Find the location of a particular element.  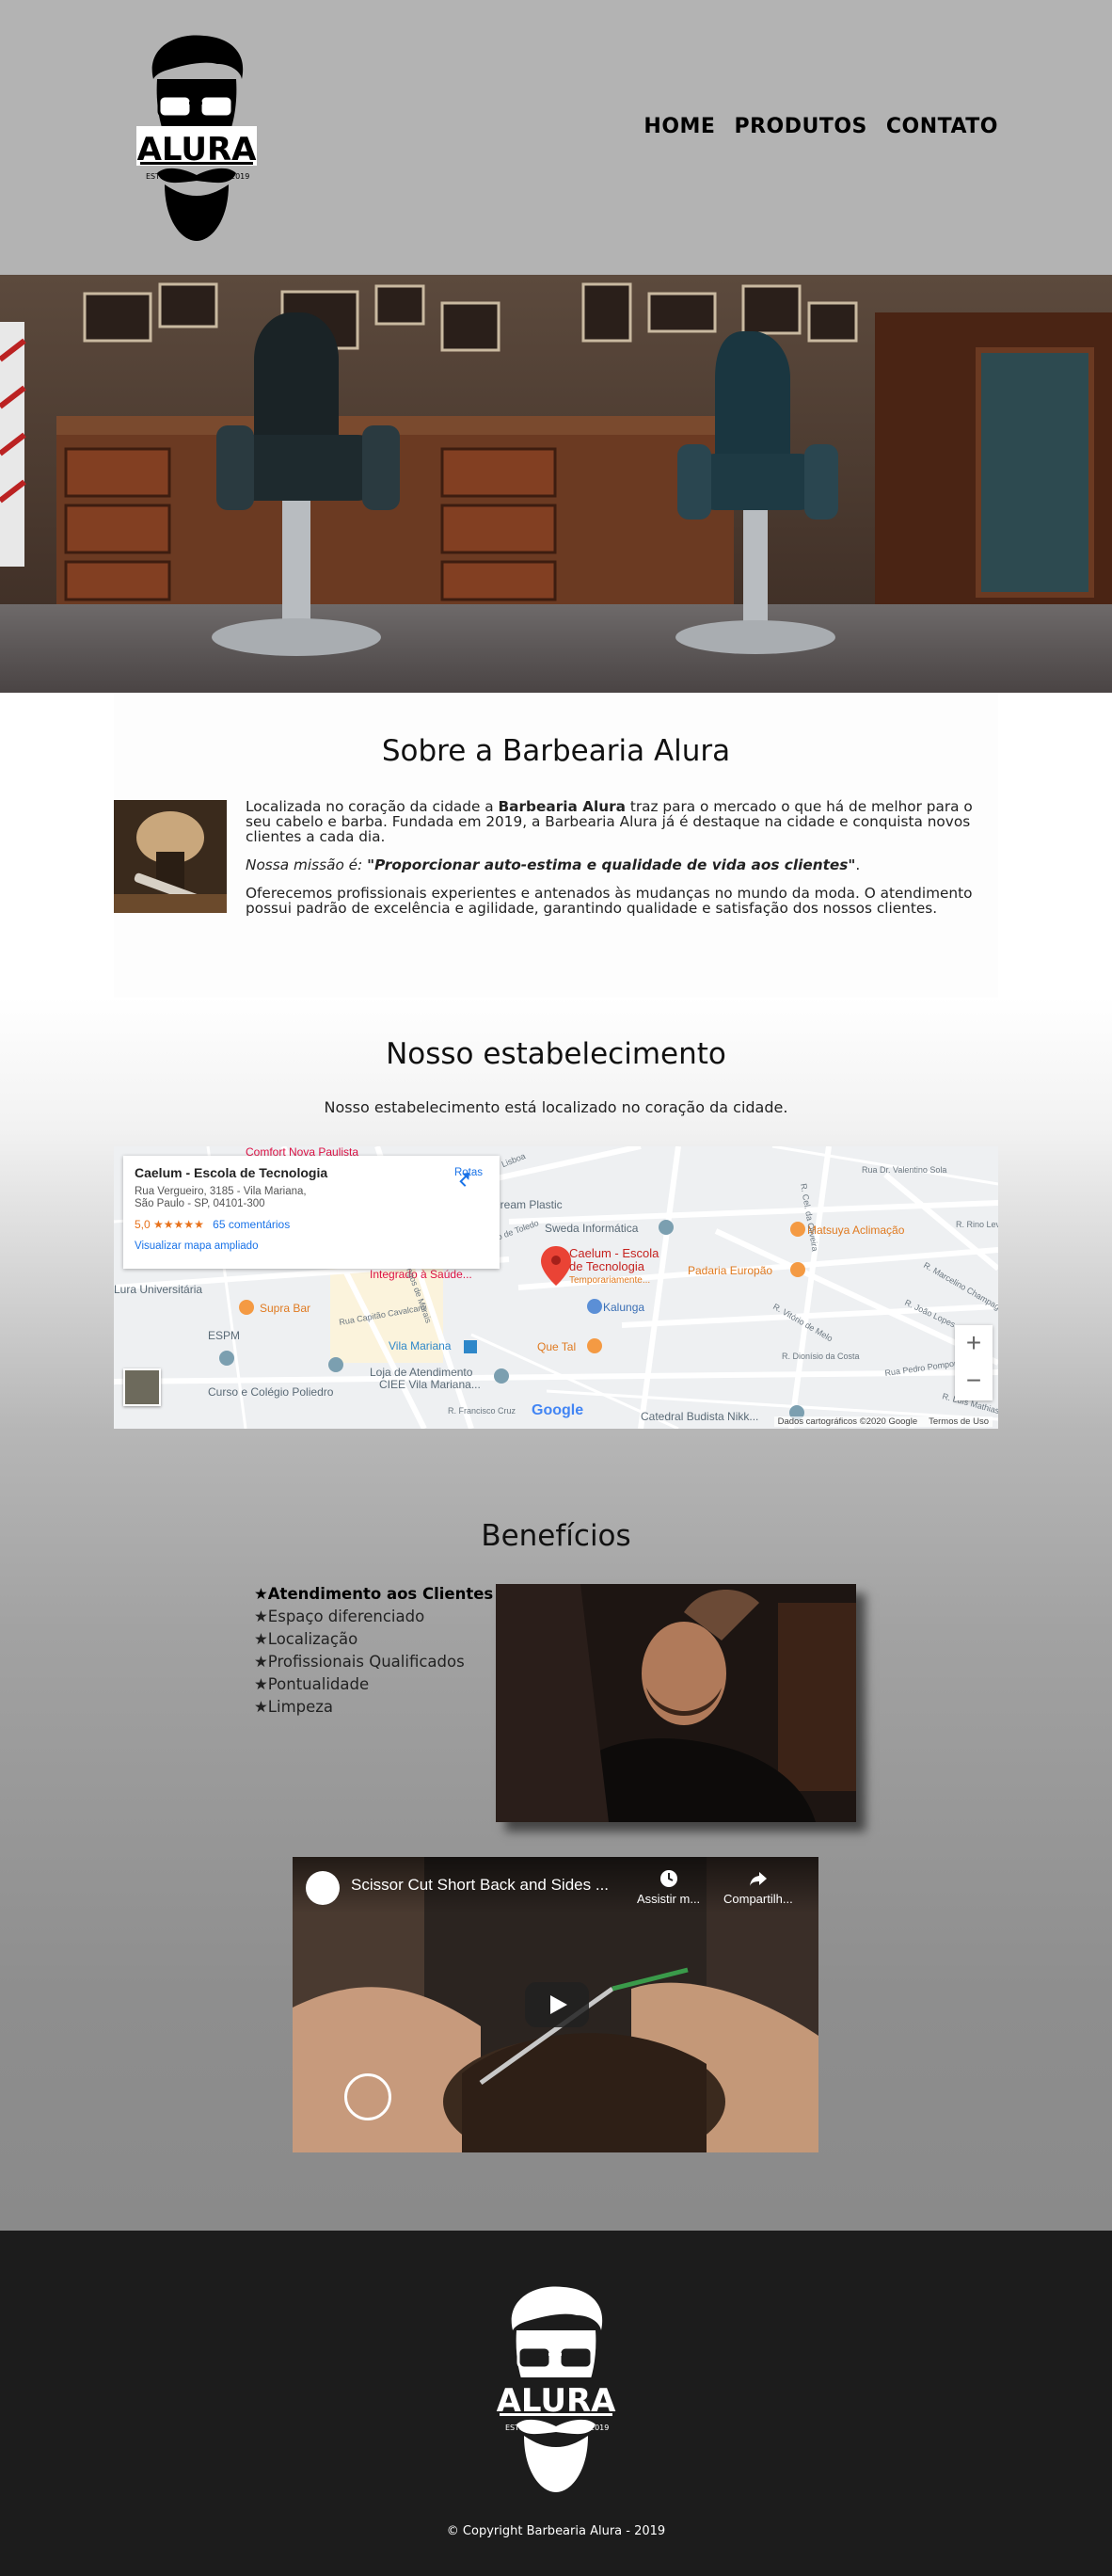

map-place-rating: 5,0 ★★★★★ 65 comentários is located at coordinates (213, 1224).